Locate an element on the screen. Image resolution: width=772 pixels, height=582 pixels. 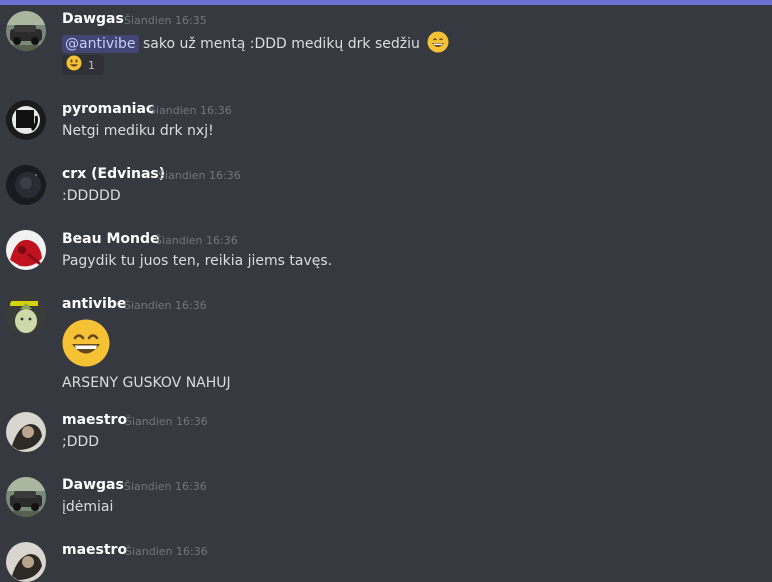
reaction-button: 1 is located at coordinates (83, 65).